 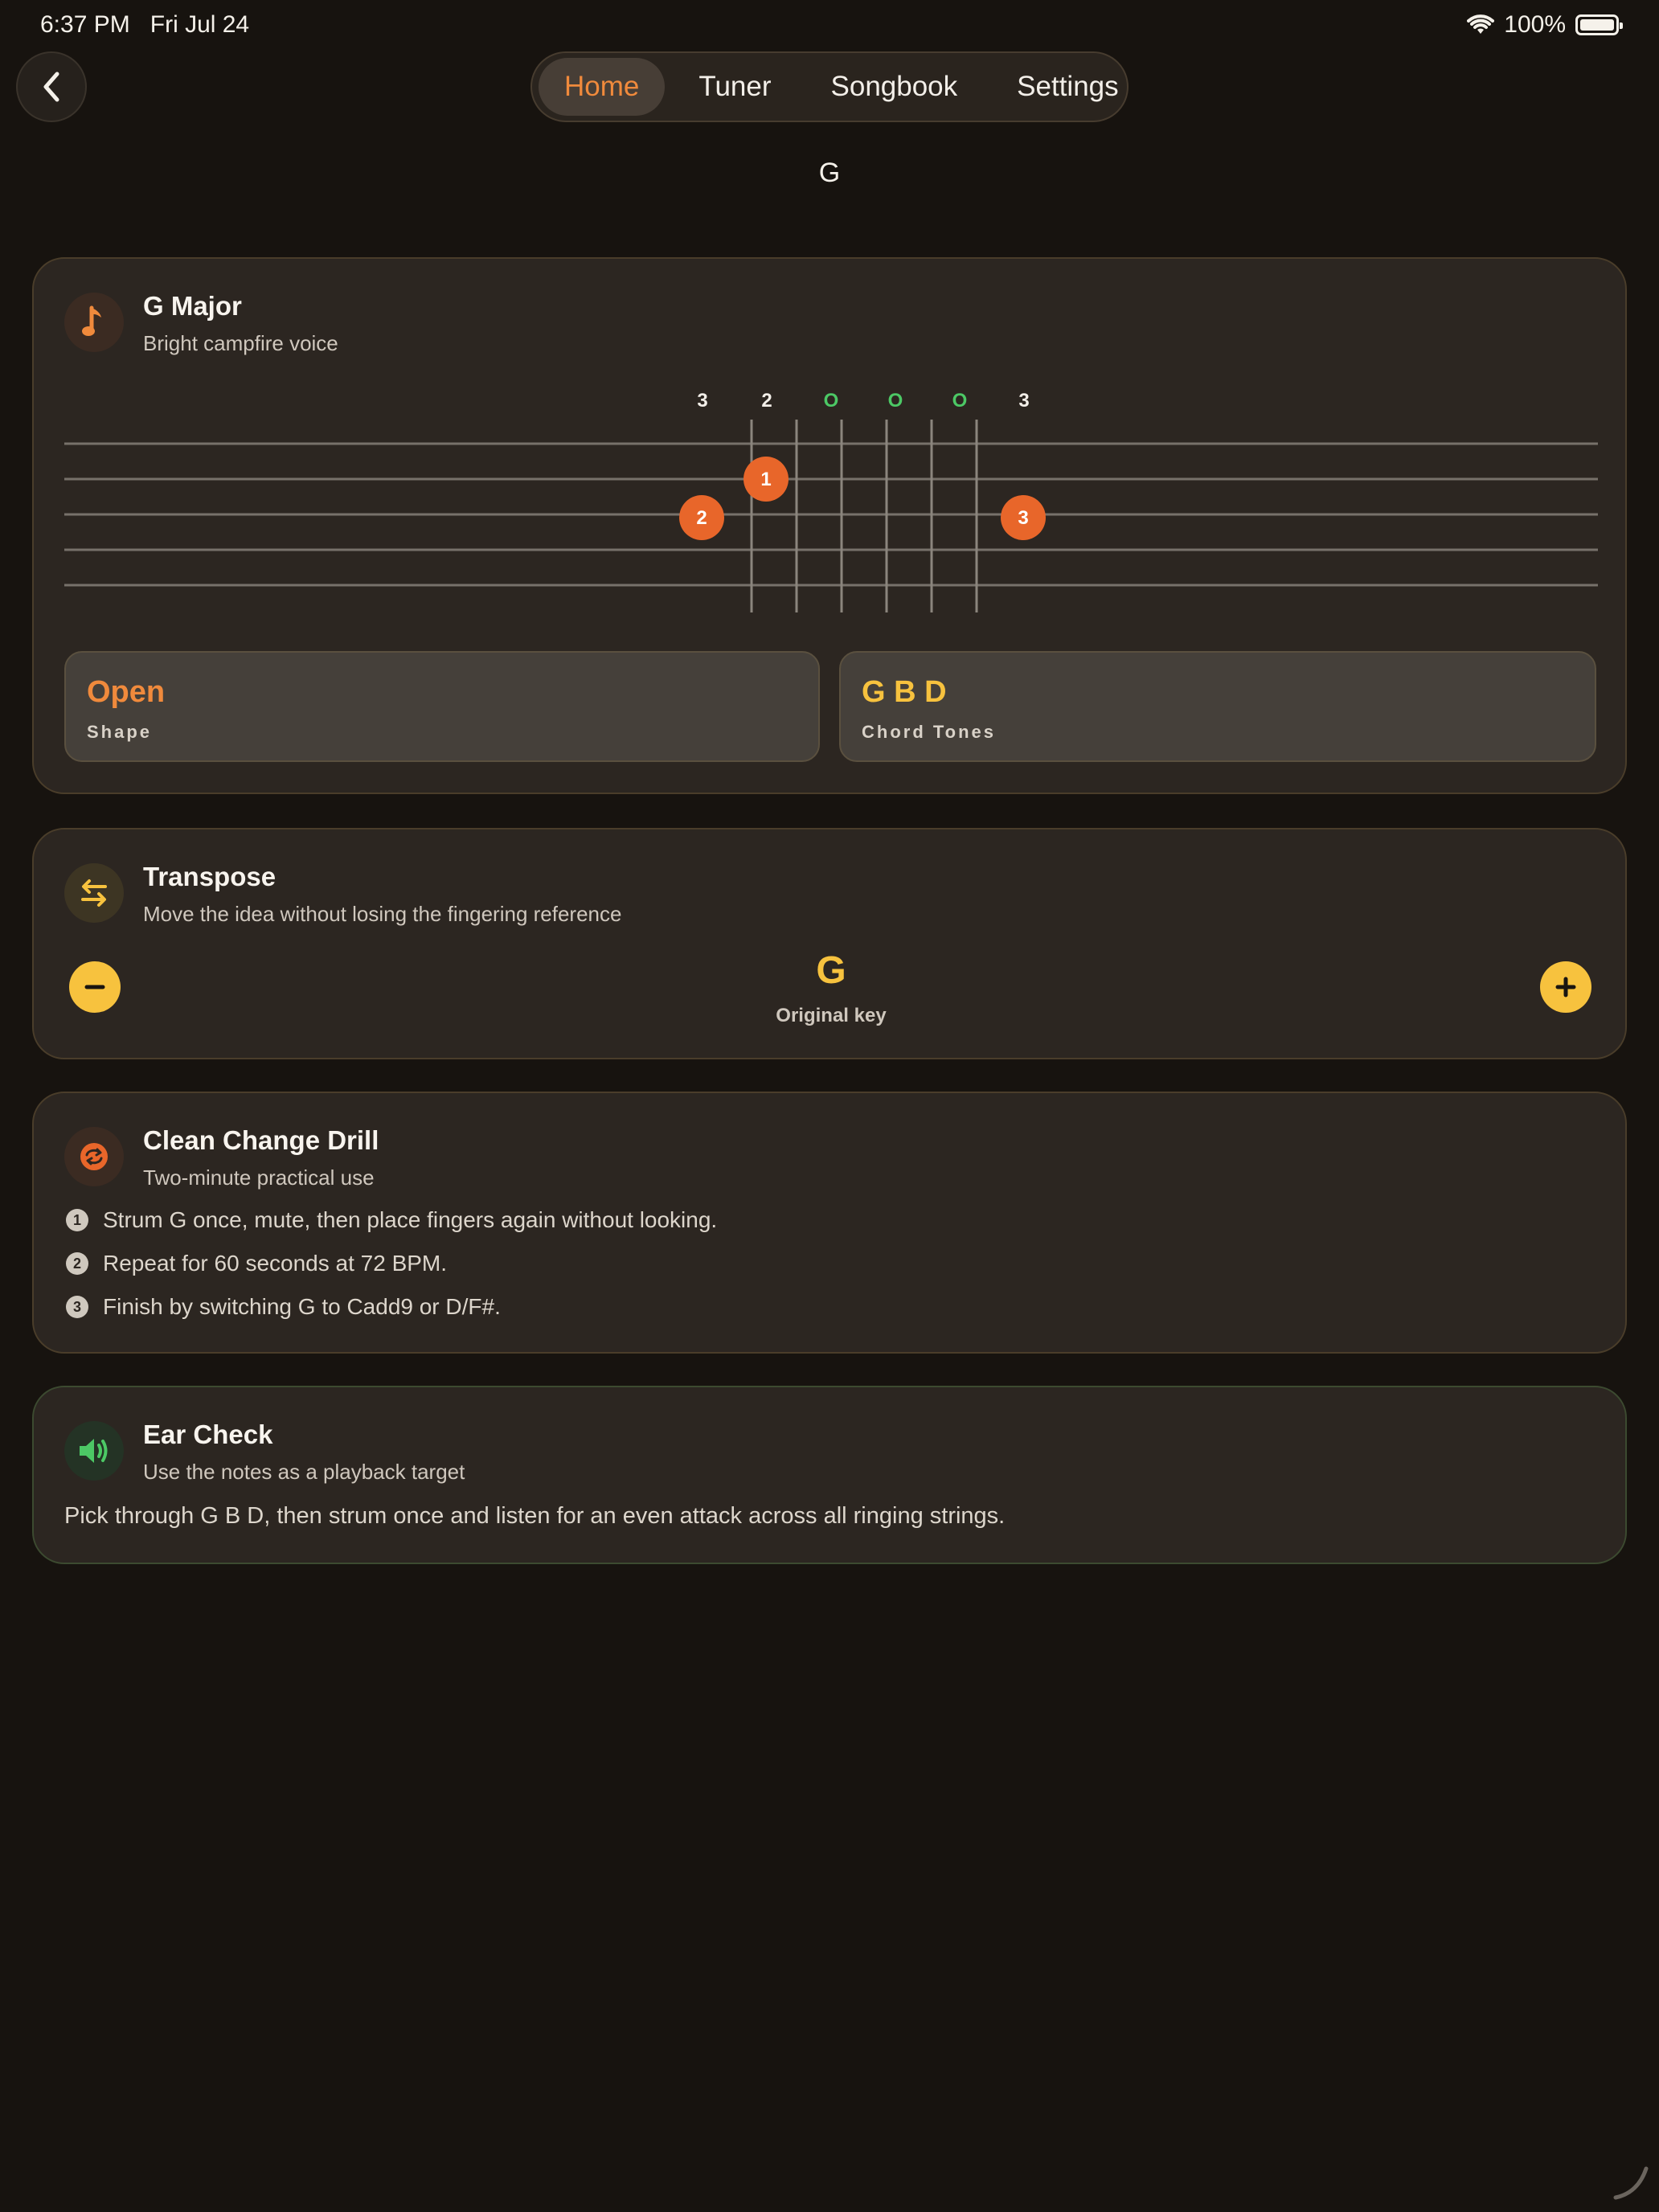 What do you see at coordinates (1217, 706) in the screenshot?
I see `chord-tones-box: G B D Chord Tones` at bounding box center [1217, 706].